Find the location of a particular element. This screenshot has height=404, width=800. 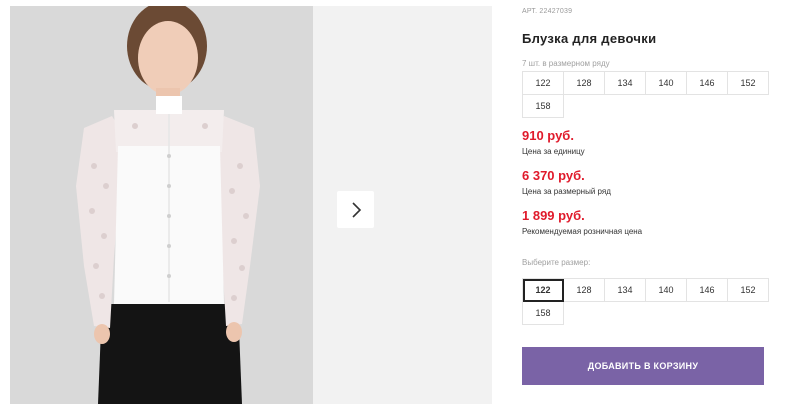

size-option-158: 158 is located at coordinates (543, 313).